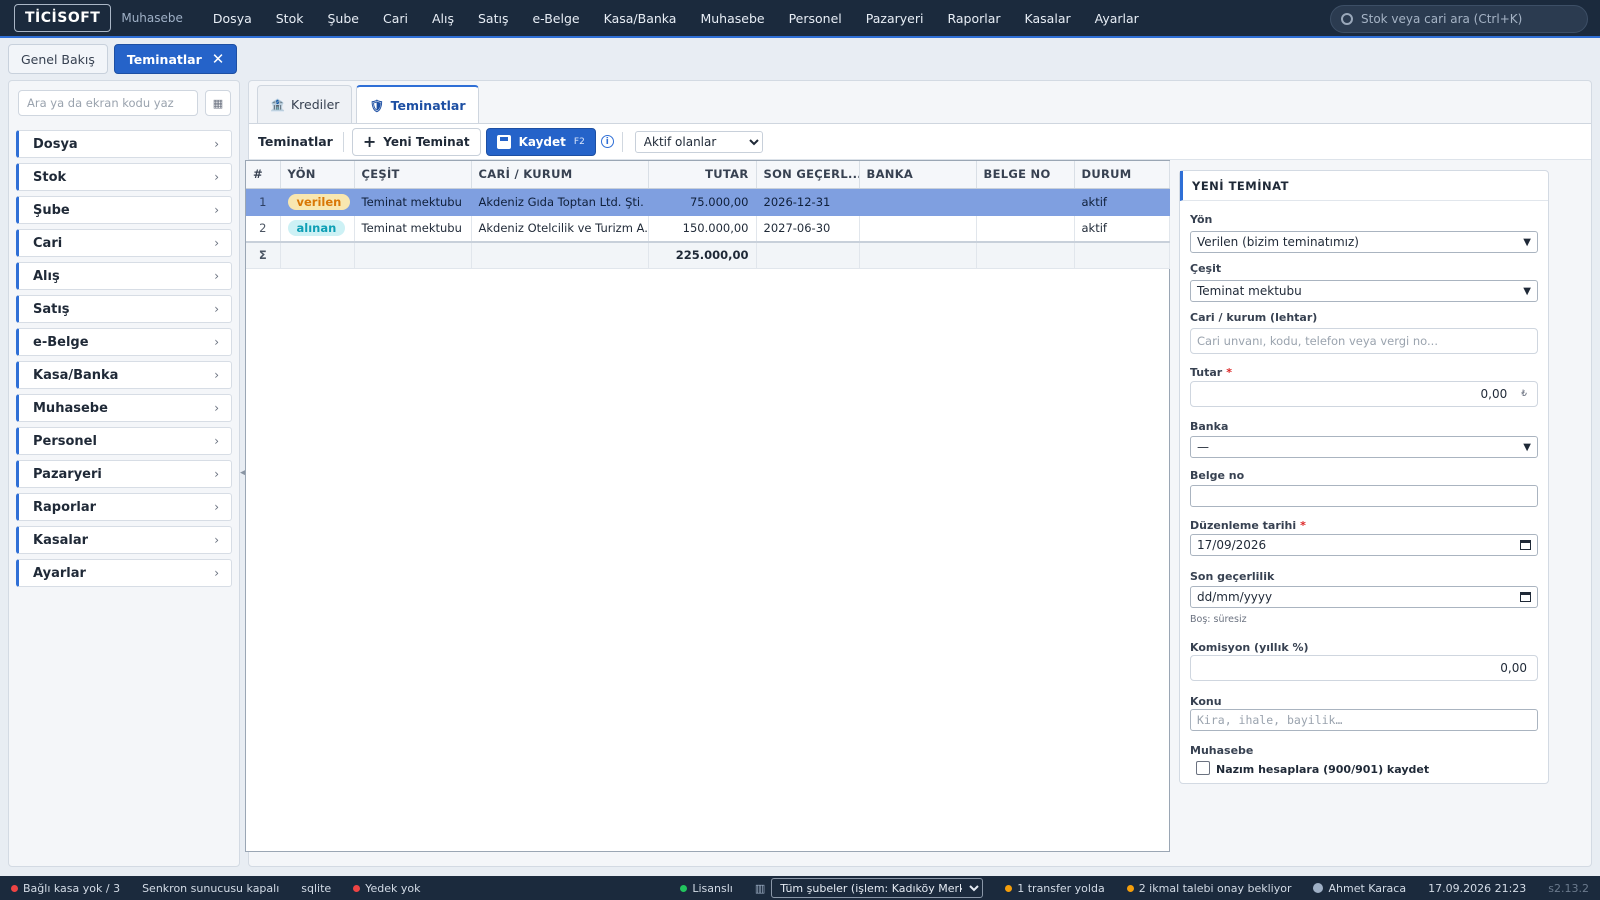  I want to click on tab-teminatlar: 🛡 Teminatlar, so click(417, 104).